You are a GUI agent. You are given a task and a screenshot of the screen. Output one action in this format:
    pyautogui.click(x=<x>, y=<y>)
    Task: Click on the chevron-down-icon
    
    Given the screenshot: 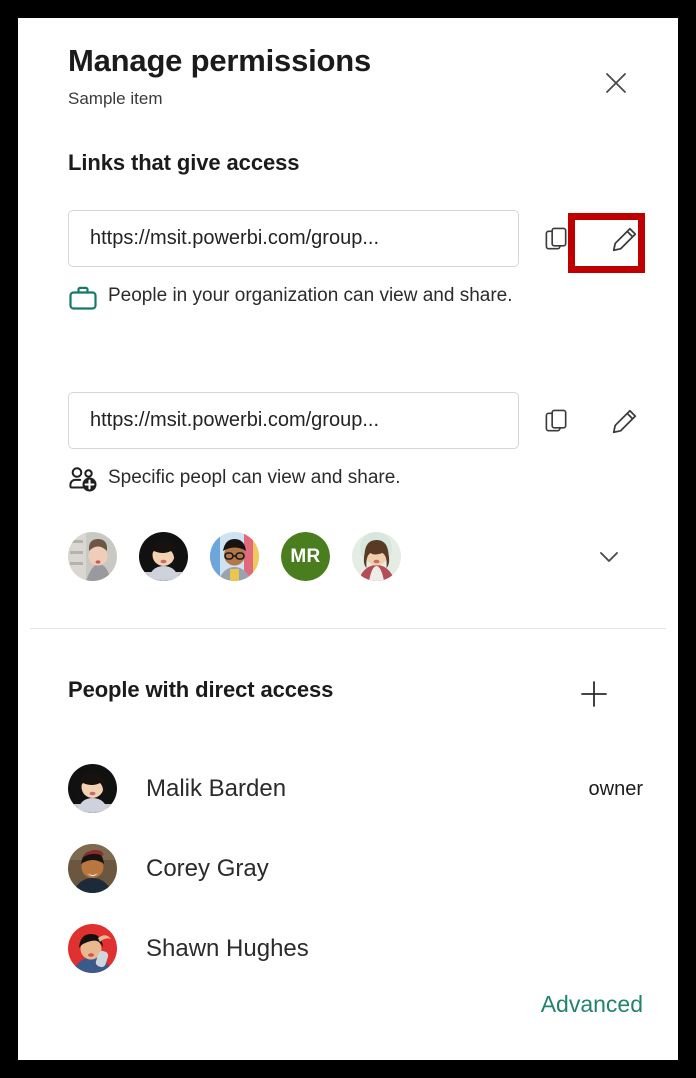 What is the action you would take?
    pyautogui.click(x=609, y=557)
    